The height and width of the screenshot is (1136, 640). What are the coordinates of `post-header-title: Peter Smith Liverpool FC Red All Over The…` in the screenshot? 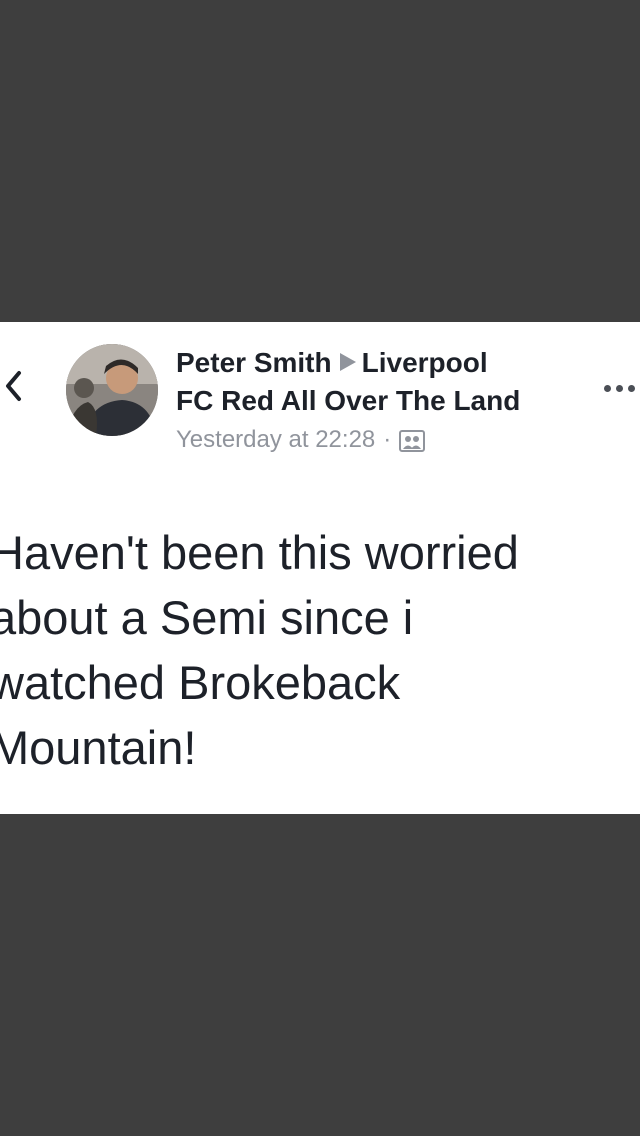 It's located at (376, 382).